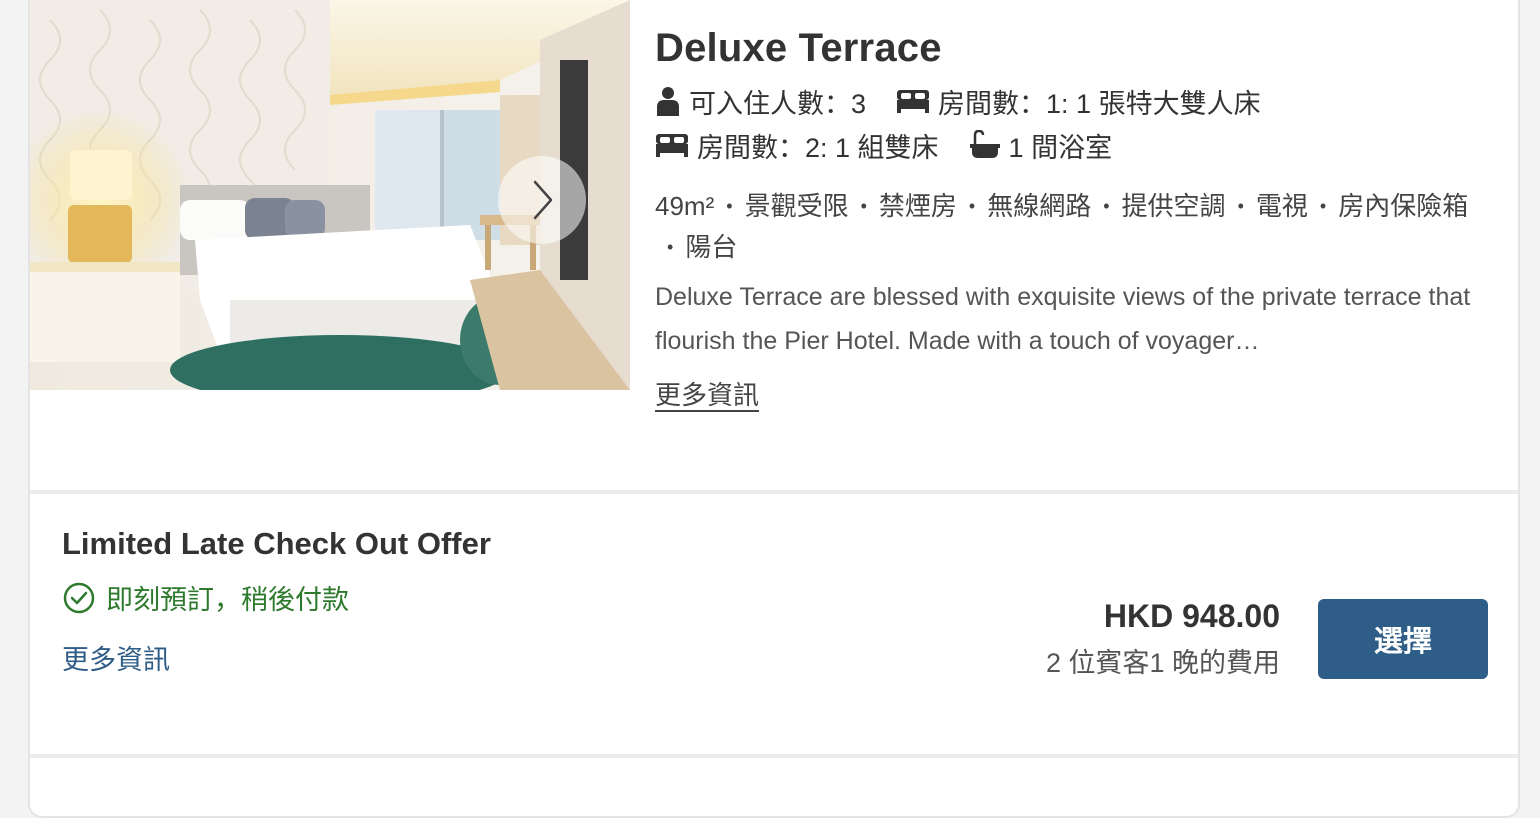  Describe the element at coordinates (1070, 228) in the screenshot. I see `amenities-list: 49m² • 景觀受限 • 禁煙房 • 無線網路 • 提供空調 • 電視 • 房內保險箱 • 陽台` at that location.